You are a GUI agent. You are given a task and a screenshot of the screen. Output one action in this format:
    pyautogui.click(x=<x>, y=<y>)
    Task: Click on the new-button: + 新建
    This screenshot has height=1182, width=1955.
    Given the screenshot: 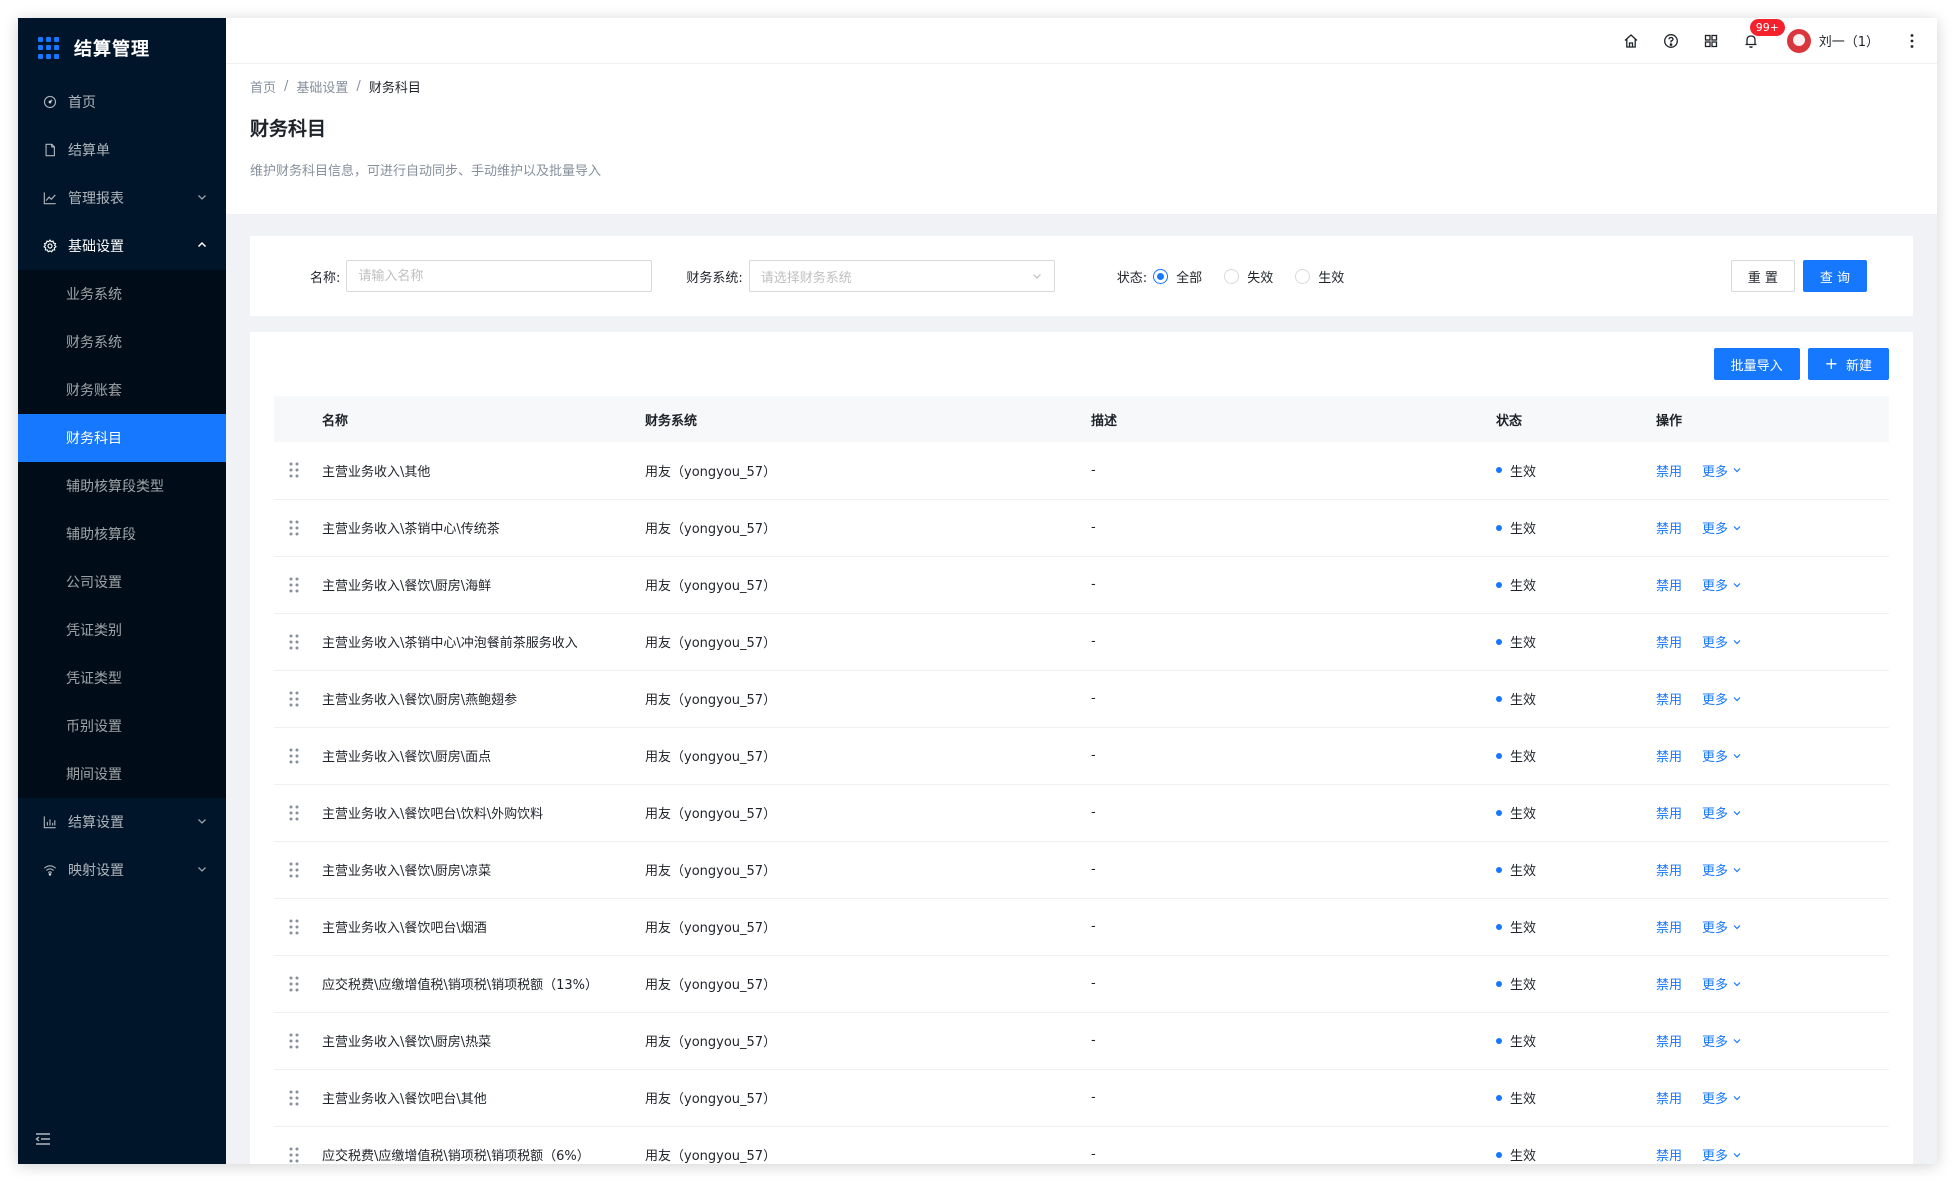 What is the action you would take?
    pyautogui.click(x=1848, y=364)
    